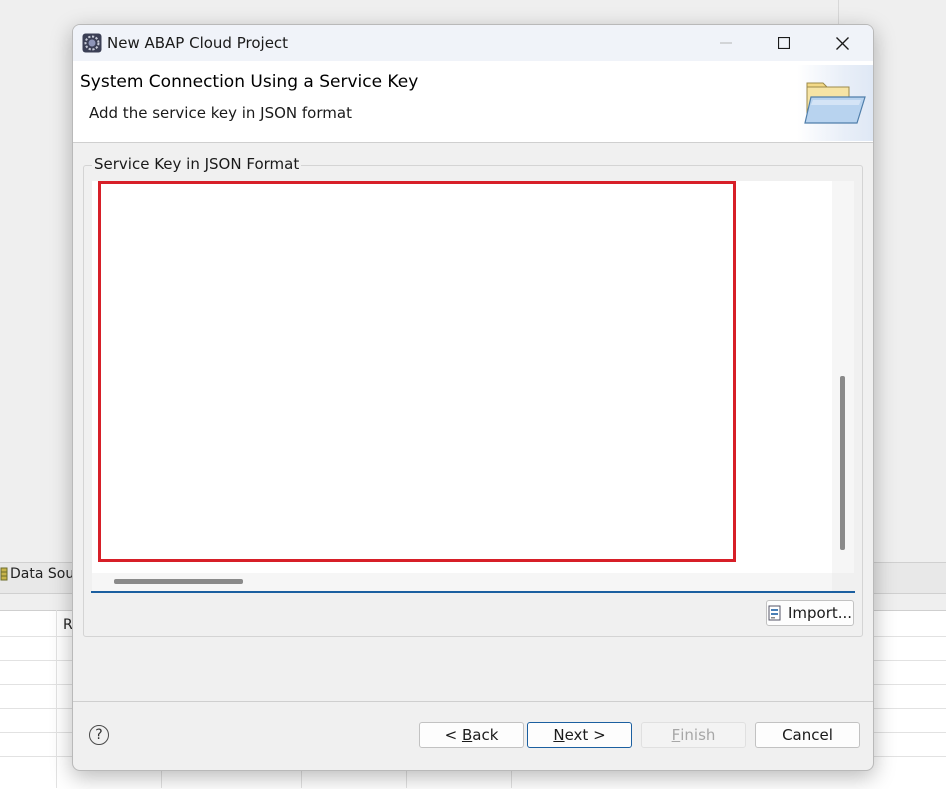 This screenshot has height=789, width=946. I want to click on maximize-icon, so click(784, 43).